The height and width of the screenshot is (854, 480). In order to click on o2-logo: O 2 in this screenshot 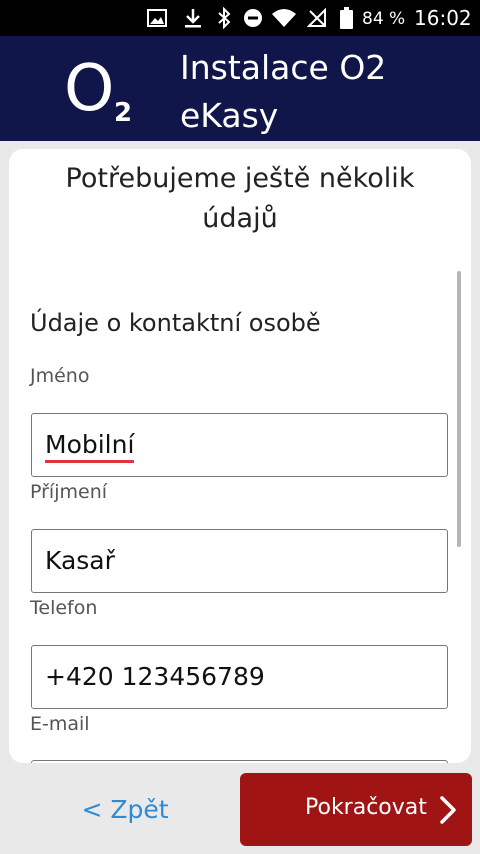, I will do `click(104, 92)`.